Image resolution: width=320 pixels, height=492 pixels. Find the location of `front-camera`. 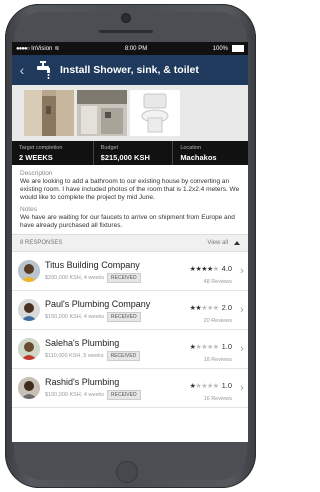

front-camera is located at coordinates (126, 18).